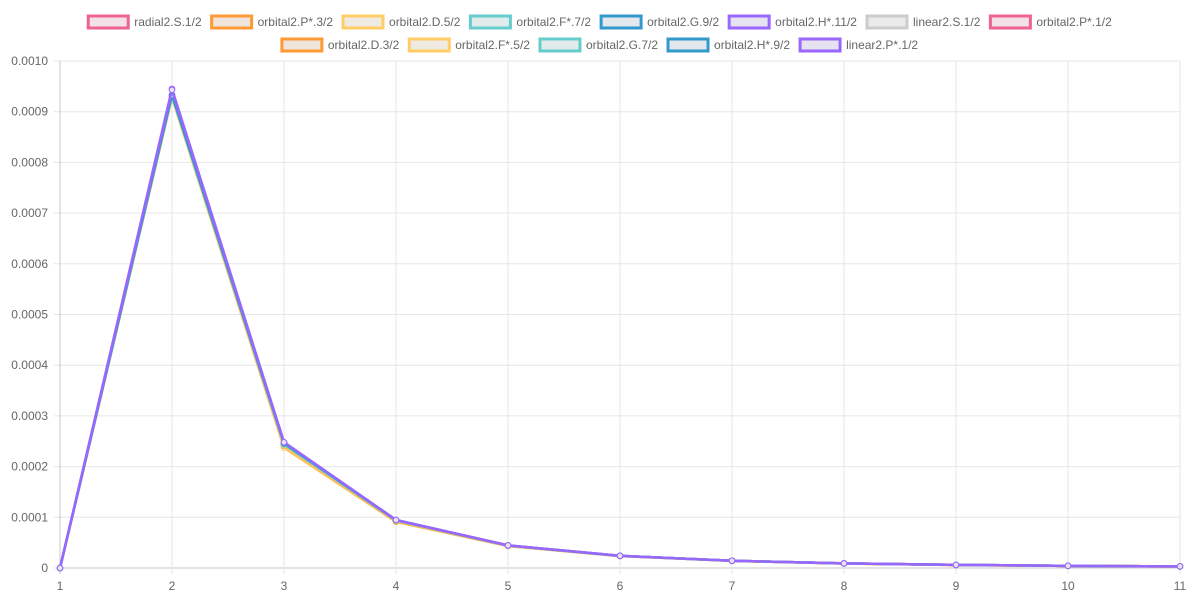  What do you see at coordinates (882, 45) in the screenshot?
I see `legend-label: linear2.P*.1/2` at bounding box center [882, 45].